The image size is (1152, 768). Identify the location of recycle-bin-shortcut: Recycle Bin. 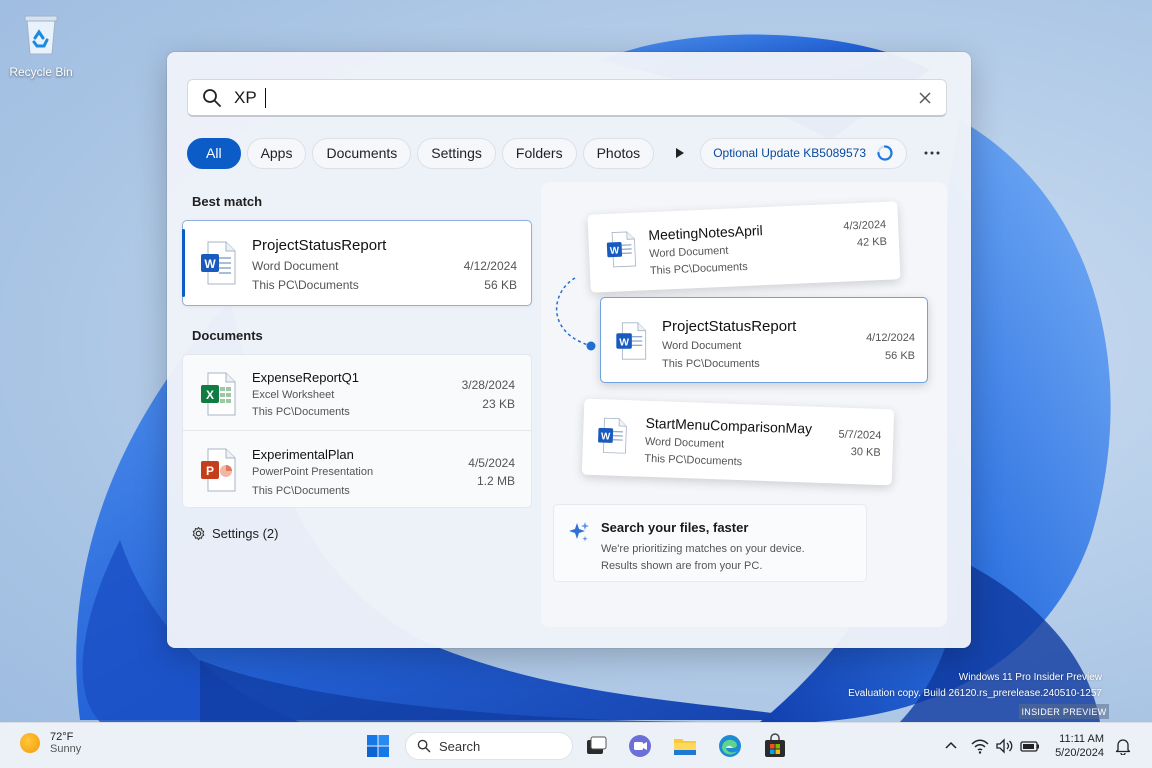
(41, 45).